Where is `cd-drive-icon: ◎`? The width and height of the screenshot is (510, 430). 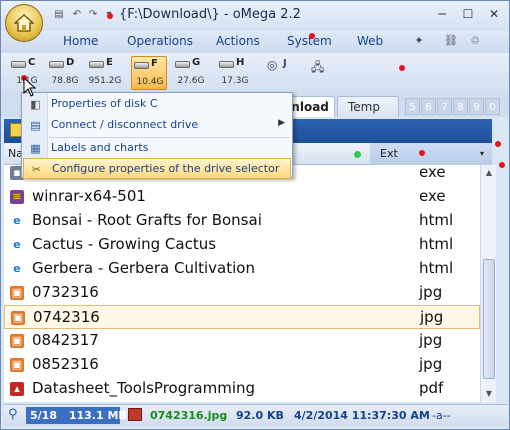
cd-drive-icon: ◎ is located at coordinates (272, 65).